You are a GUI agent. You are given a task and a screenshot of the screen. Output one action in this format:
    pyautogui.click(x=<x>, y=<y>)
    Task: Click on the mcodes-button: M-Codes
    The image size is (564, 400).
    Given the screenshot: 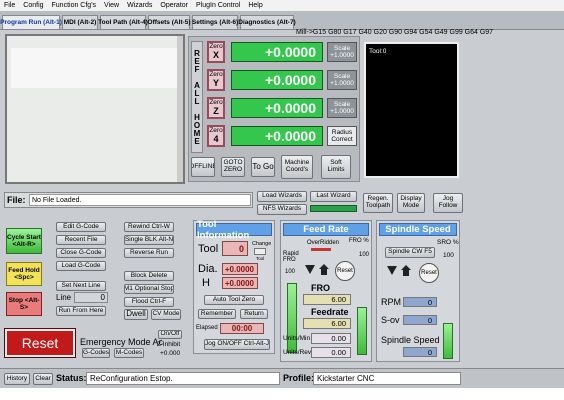 What is the action you would take?
    pyautogui.click(x=129, y=353)
    